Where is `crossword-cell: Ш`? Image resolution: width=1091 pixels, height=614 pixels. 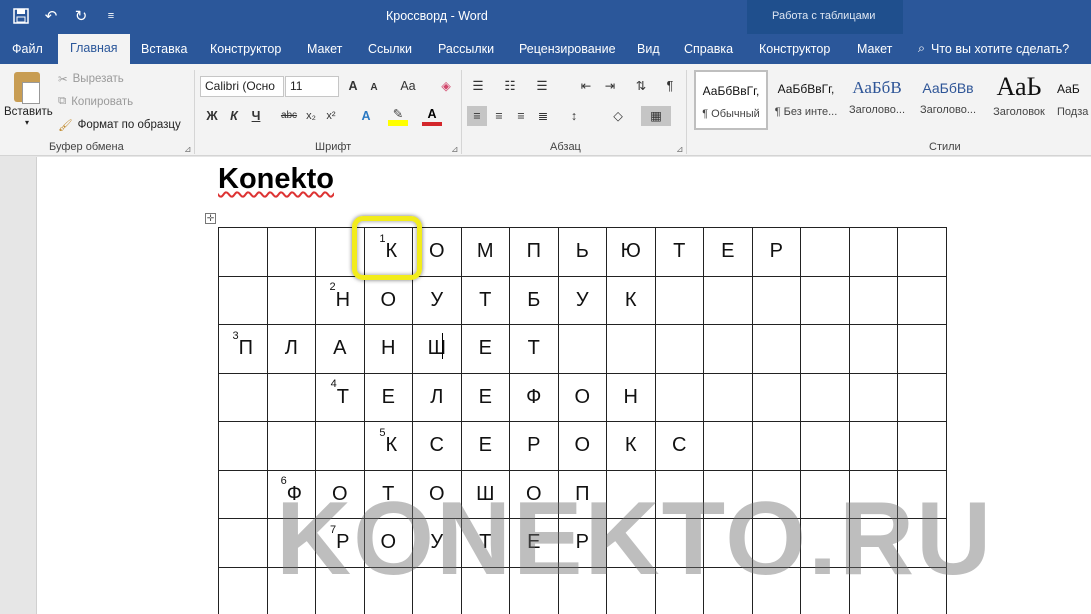
crossword-cell: Ш is located at coordinates (437, 349).